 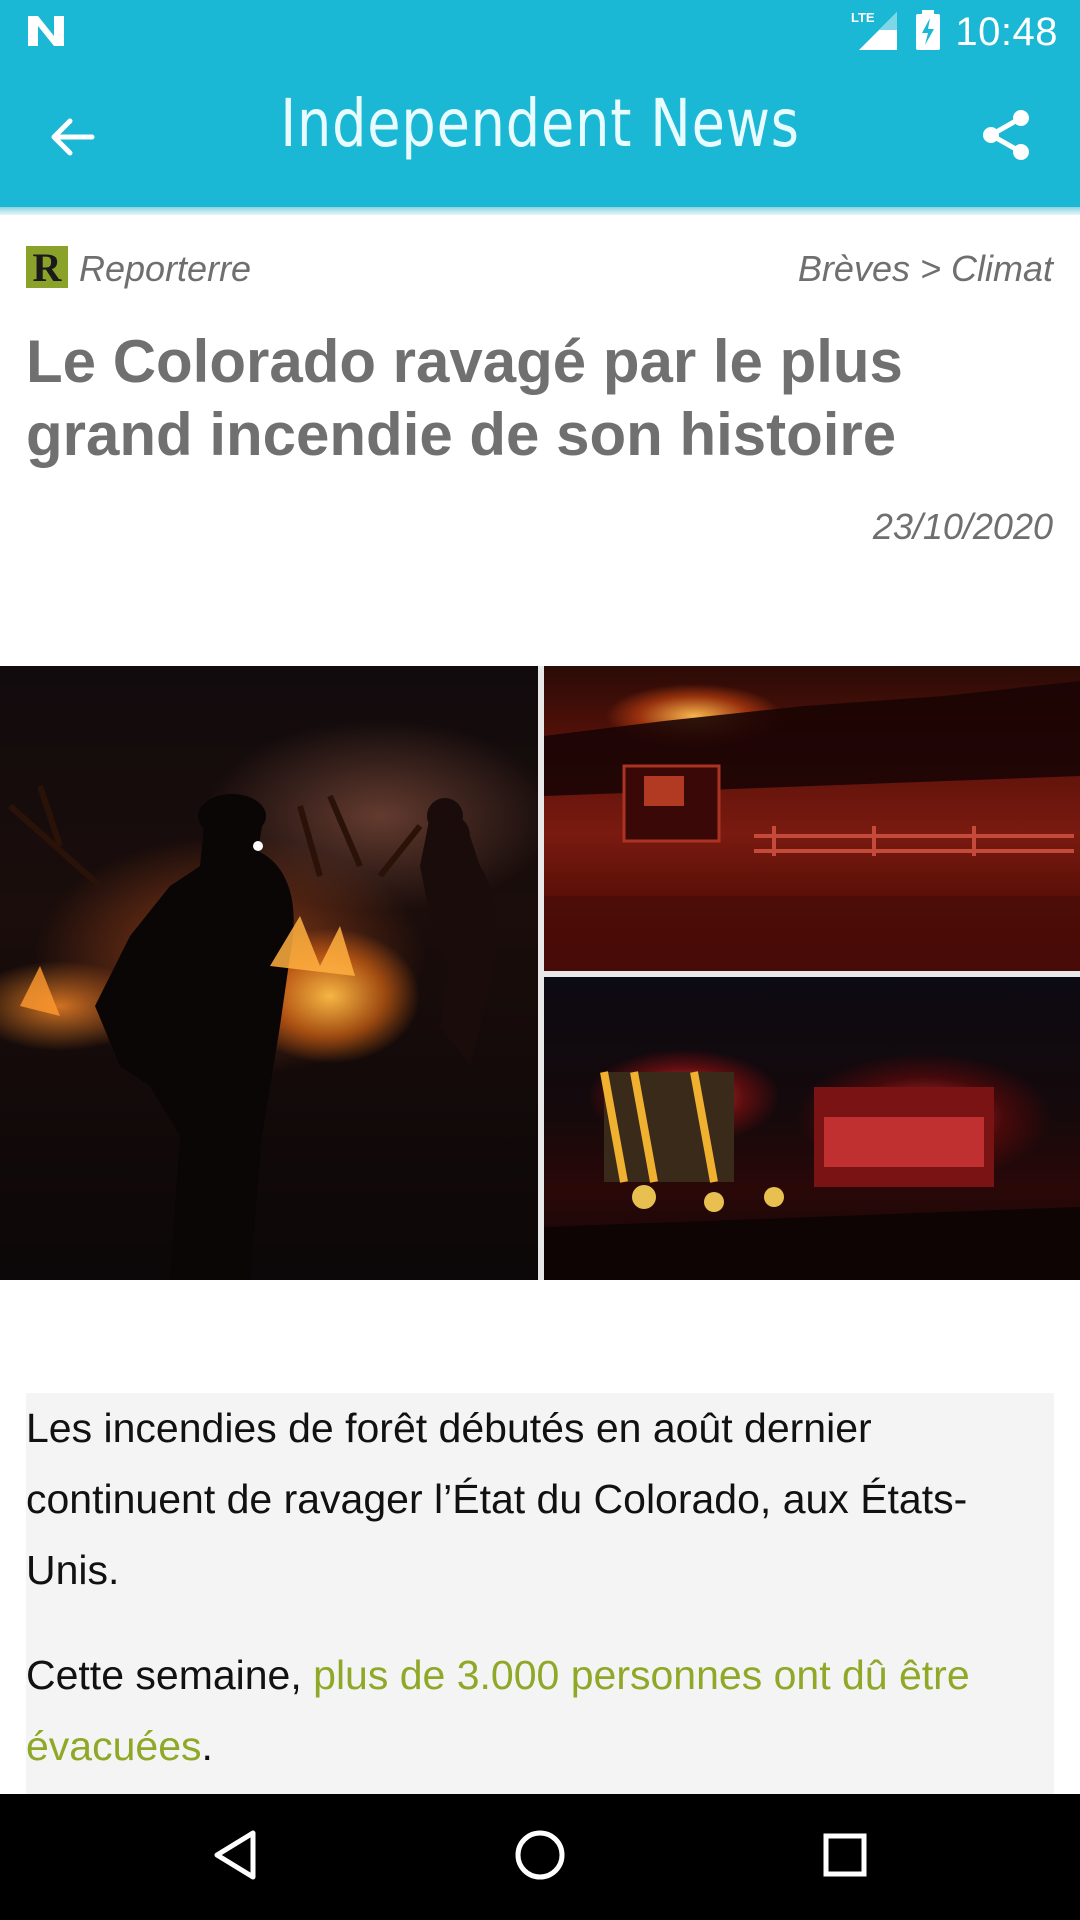 I want to click on nav-back-button, so click(x=235, y=1857).